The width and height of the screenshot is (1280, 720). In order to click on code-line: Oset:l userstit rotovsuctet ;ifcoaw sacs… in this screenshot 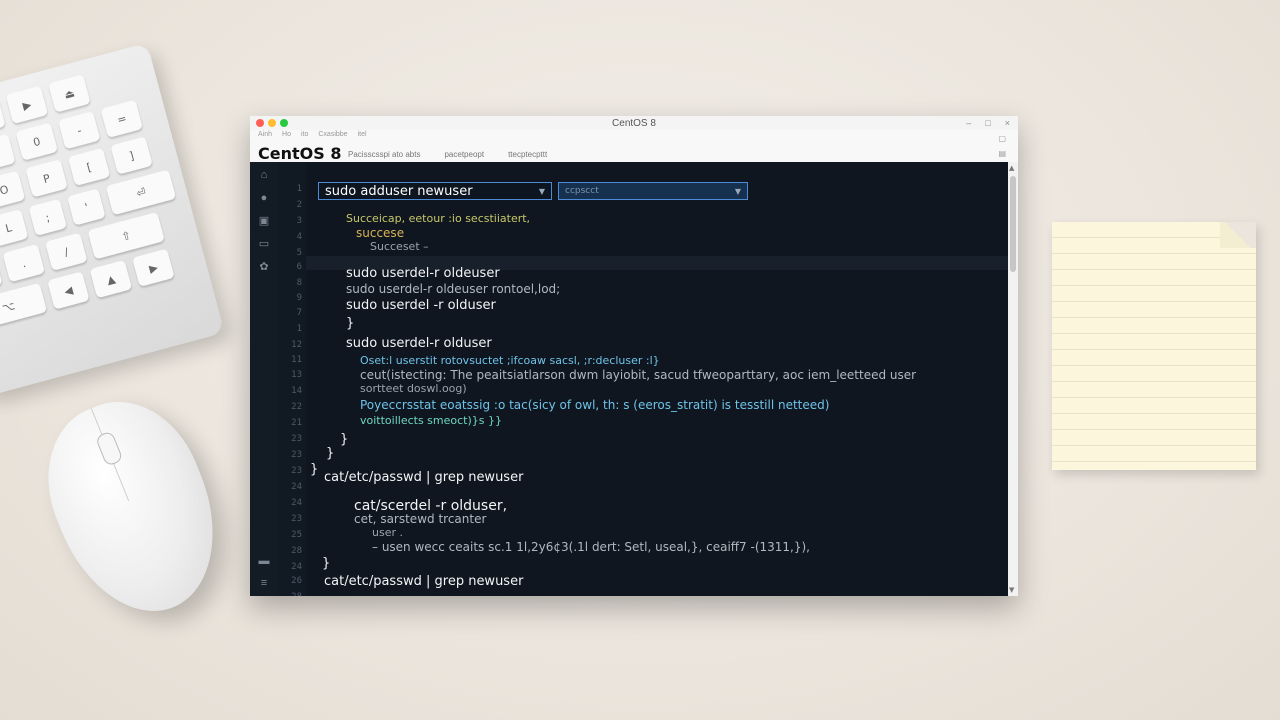, I will do `click(510, 360)`.